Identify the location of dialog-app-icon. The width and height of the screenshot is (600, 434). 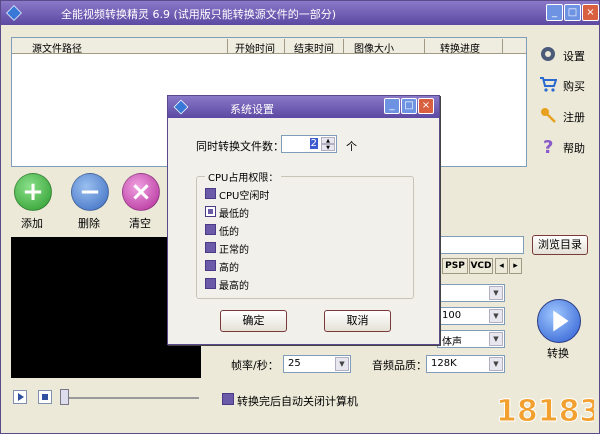
(181, 107).